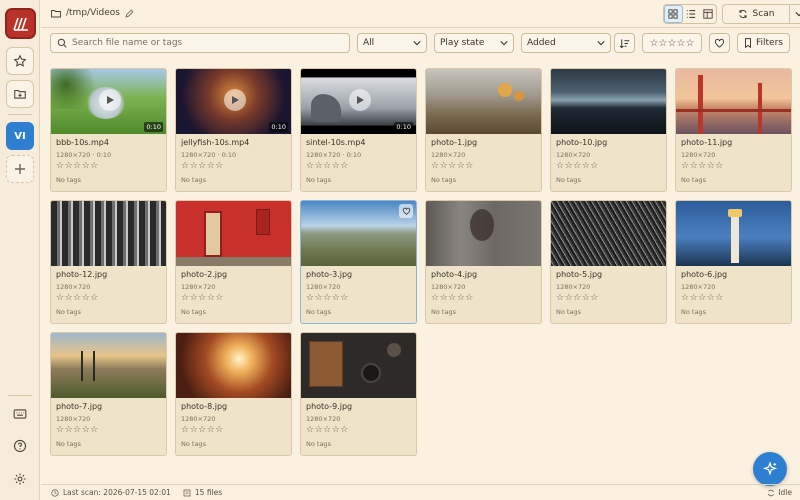 The image size is (800, 500). What do you see at coordinates (403, 127) in the screenshot?
I see `duration-badge: 0:10` at bounding box center [403, 127].